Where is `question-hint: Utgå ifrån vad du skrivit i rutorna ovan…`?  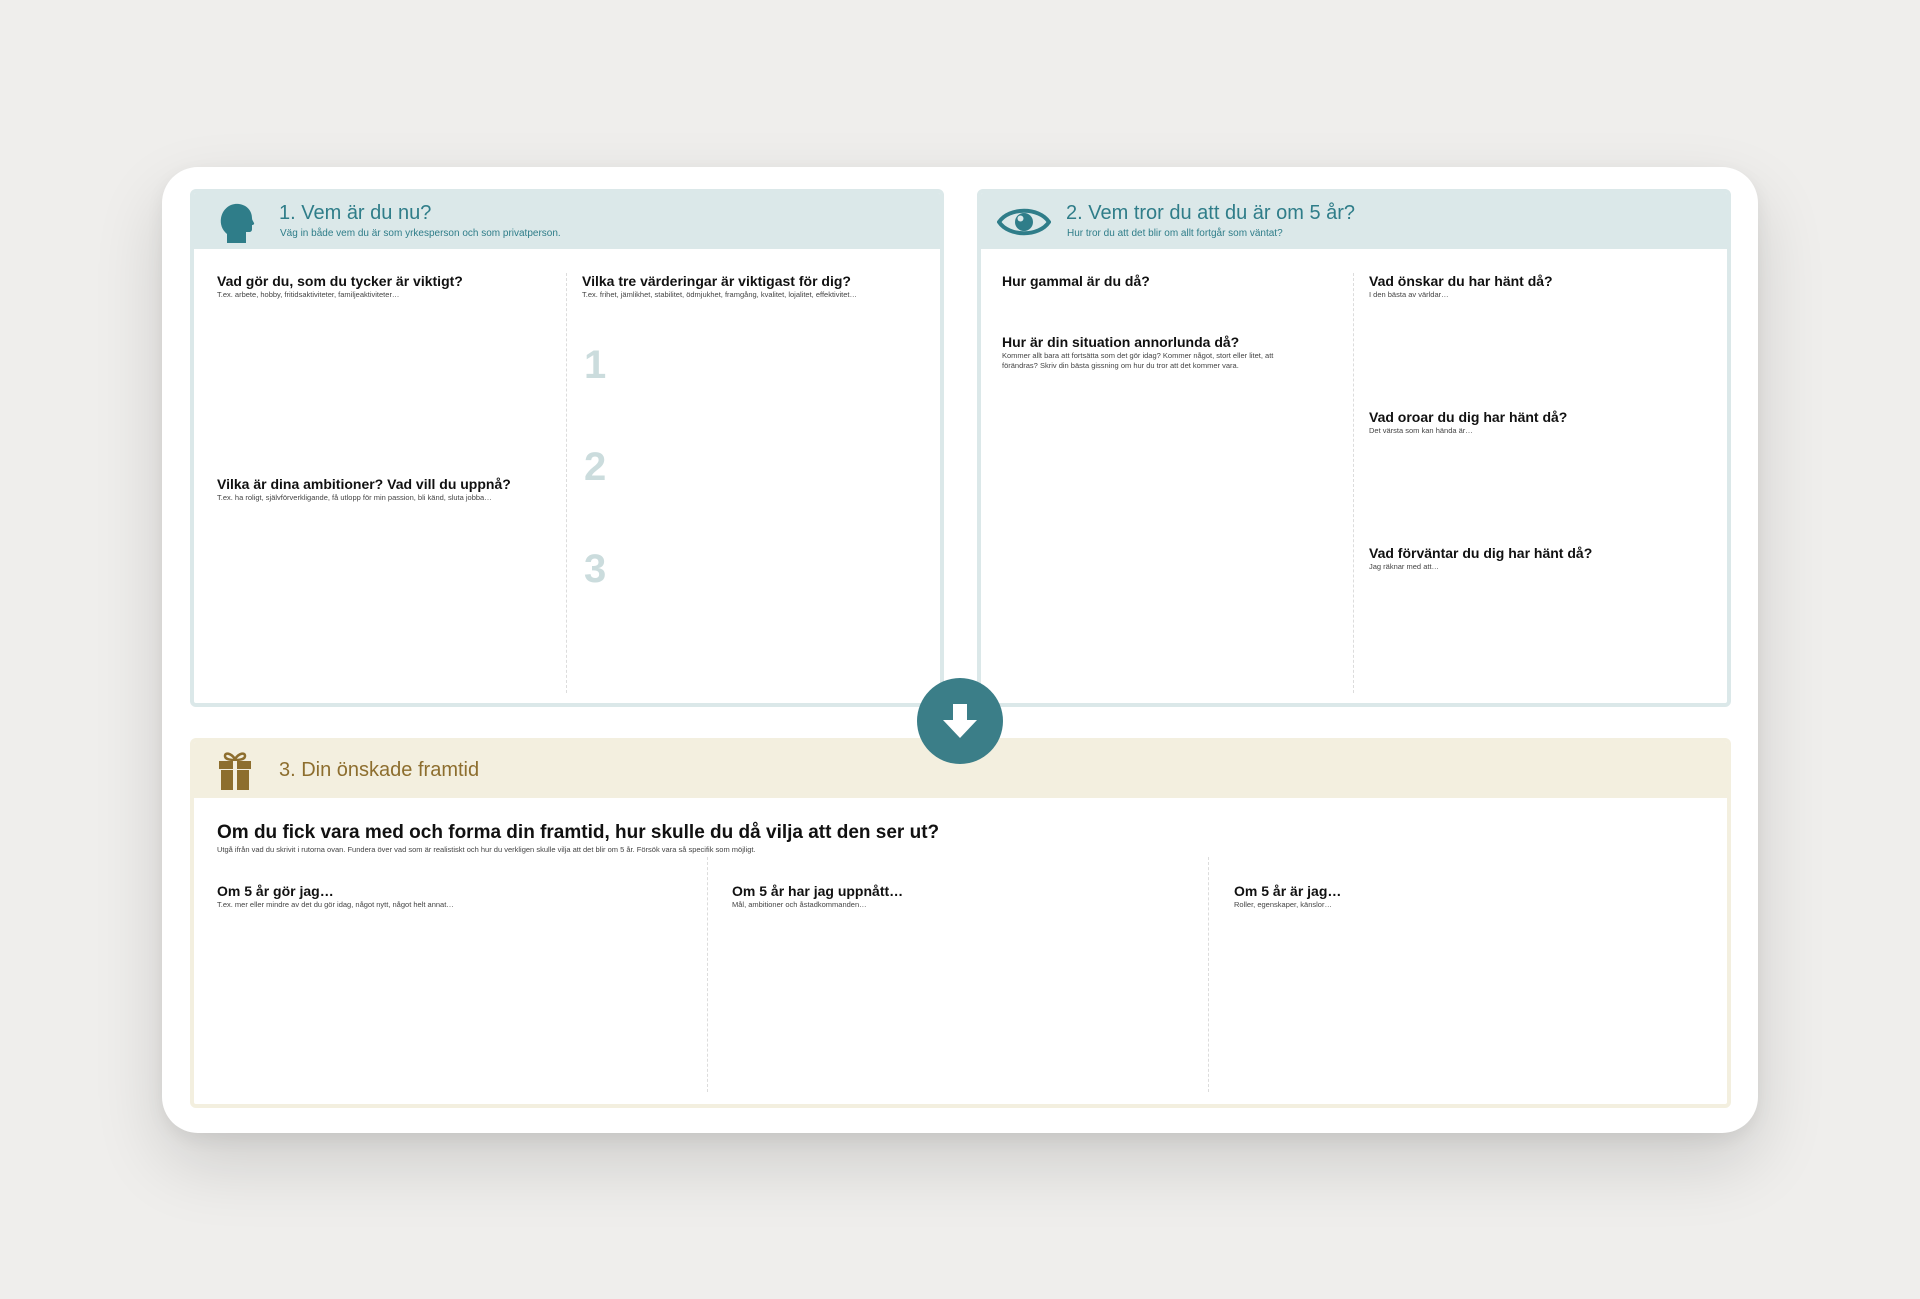
question-hint: Utgå ifrån vad du skrivit i rutorna ovan… is located at coordinates (486, 849).